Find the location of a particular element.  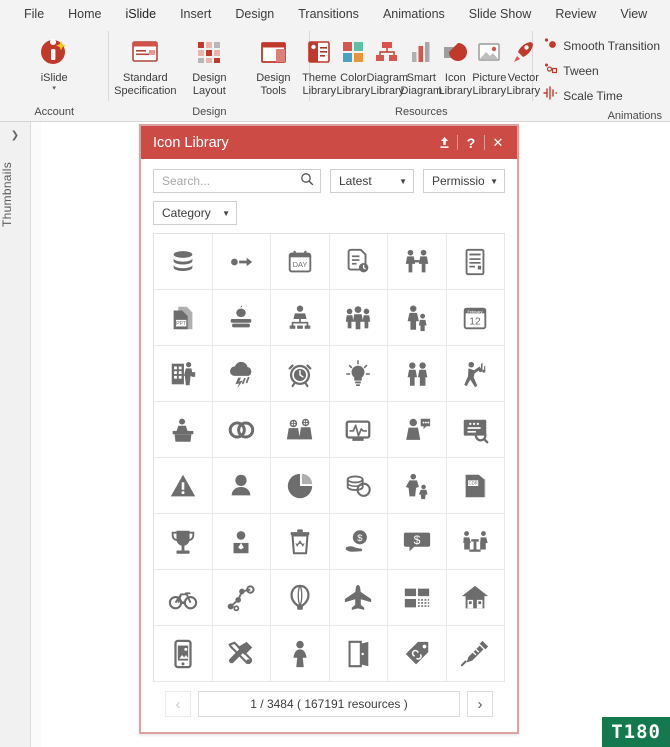

islide-account-button: iSlide ▾ is located at coordinates (54, 61).